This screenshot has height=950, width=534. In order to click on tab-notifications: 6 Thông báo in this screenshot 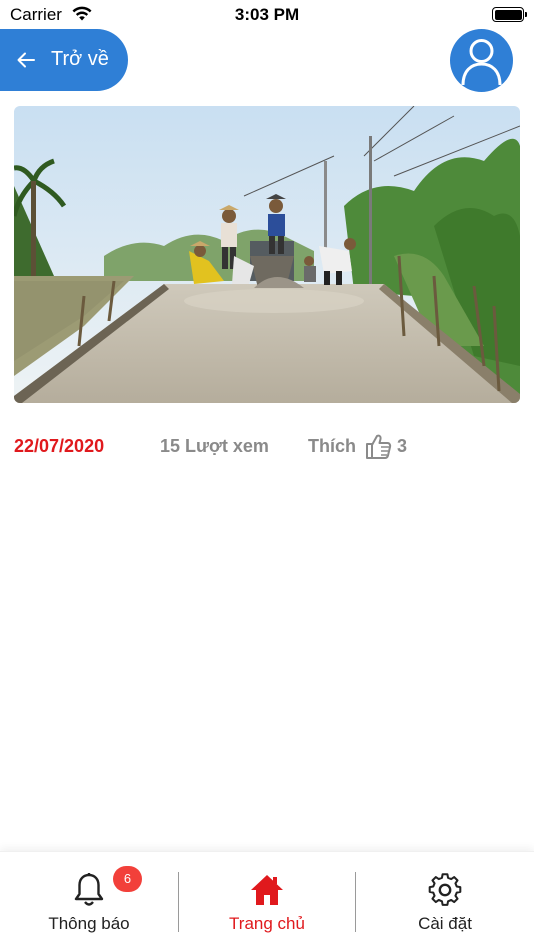, I will do `click(89, 901)`.